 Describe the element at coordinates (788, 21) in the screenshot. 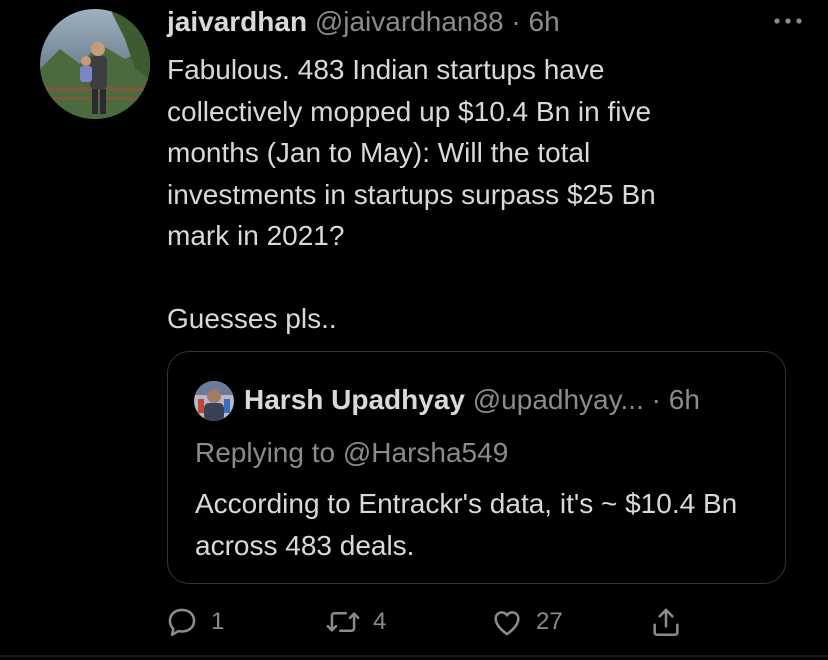

I see `more-icon` at that location.